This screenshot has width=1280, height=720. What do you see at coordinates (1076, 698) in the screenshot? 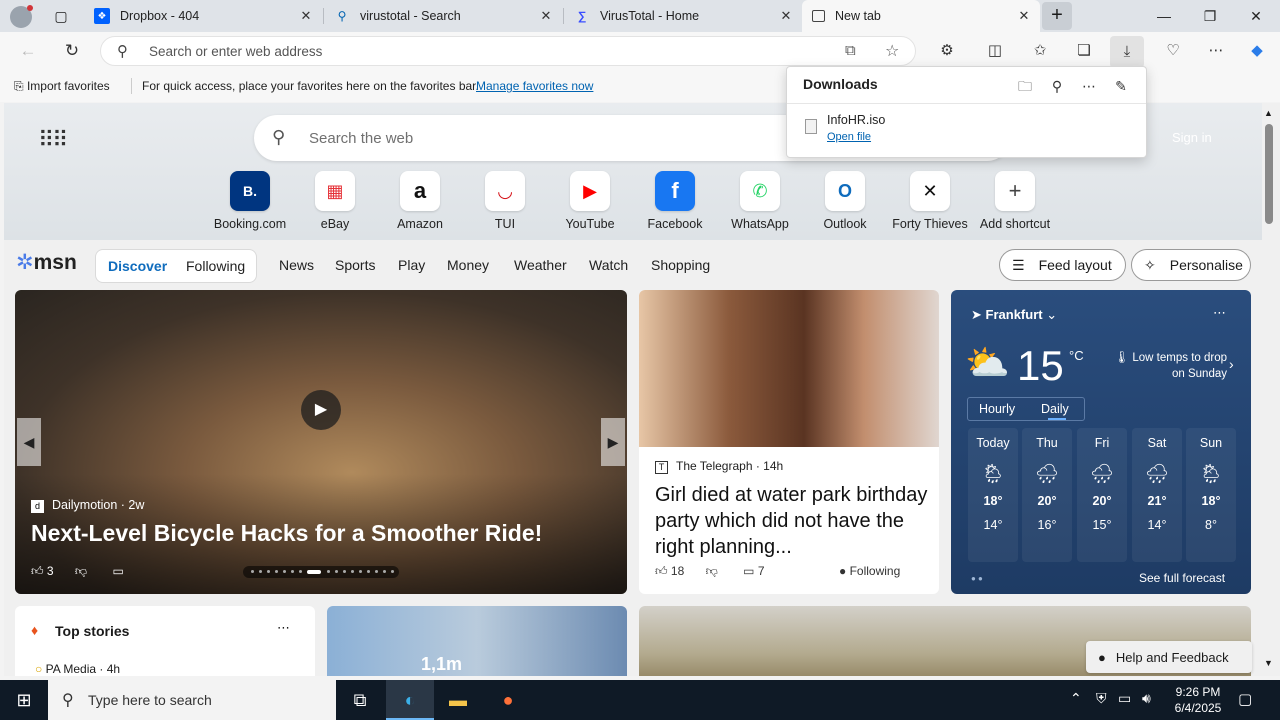
I see `tray-chevron-icon: ⌃` at bounding box center [1076, 698].